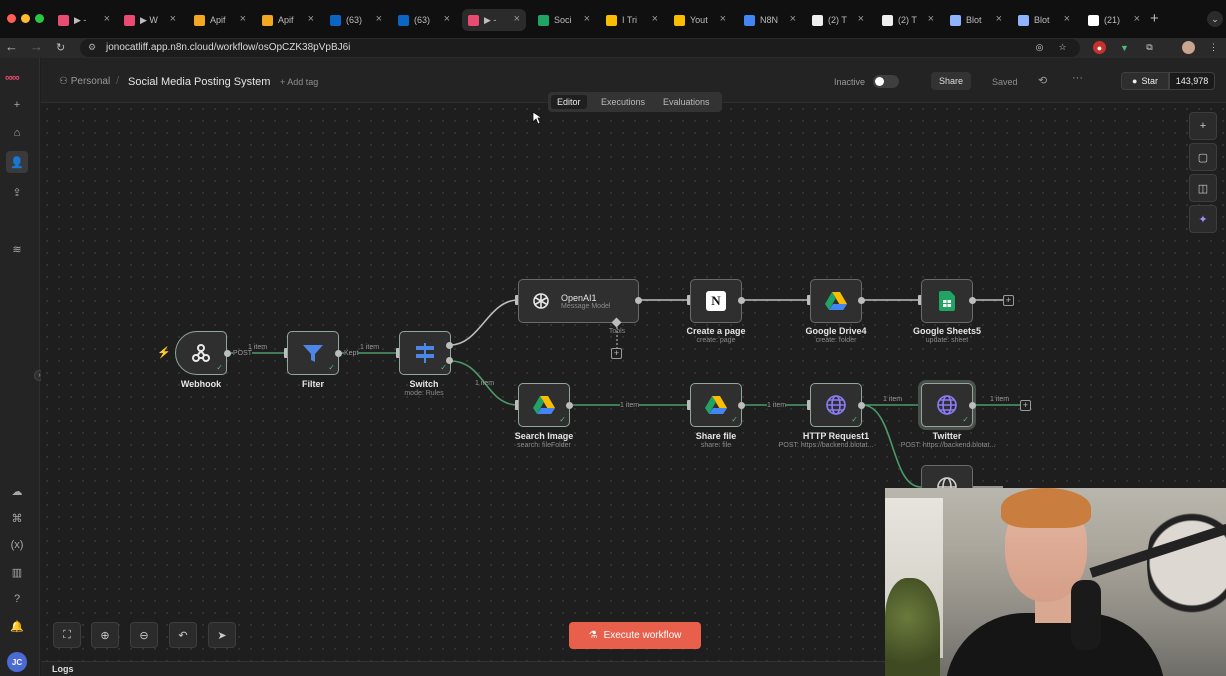 The width and height of the screenshot is (1226, 676). What do you see at coordinates (1186, 563) in the screenshot?
I see `webcam-mirror` at bounding box center [1186, 563].